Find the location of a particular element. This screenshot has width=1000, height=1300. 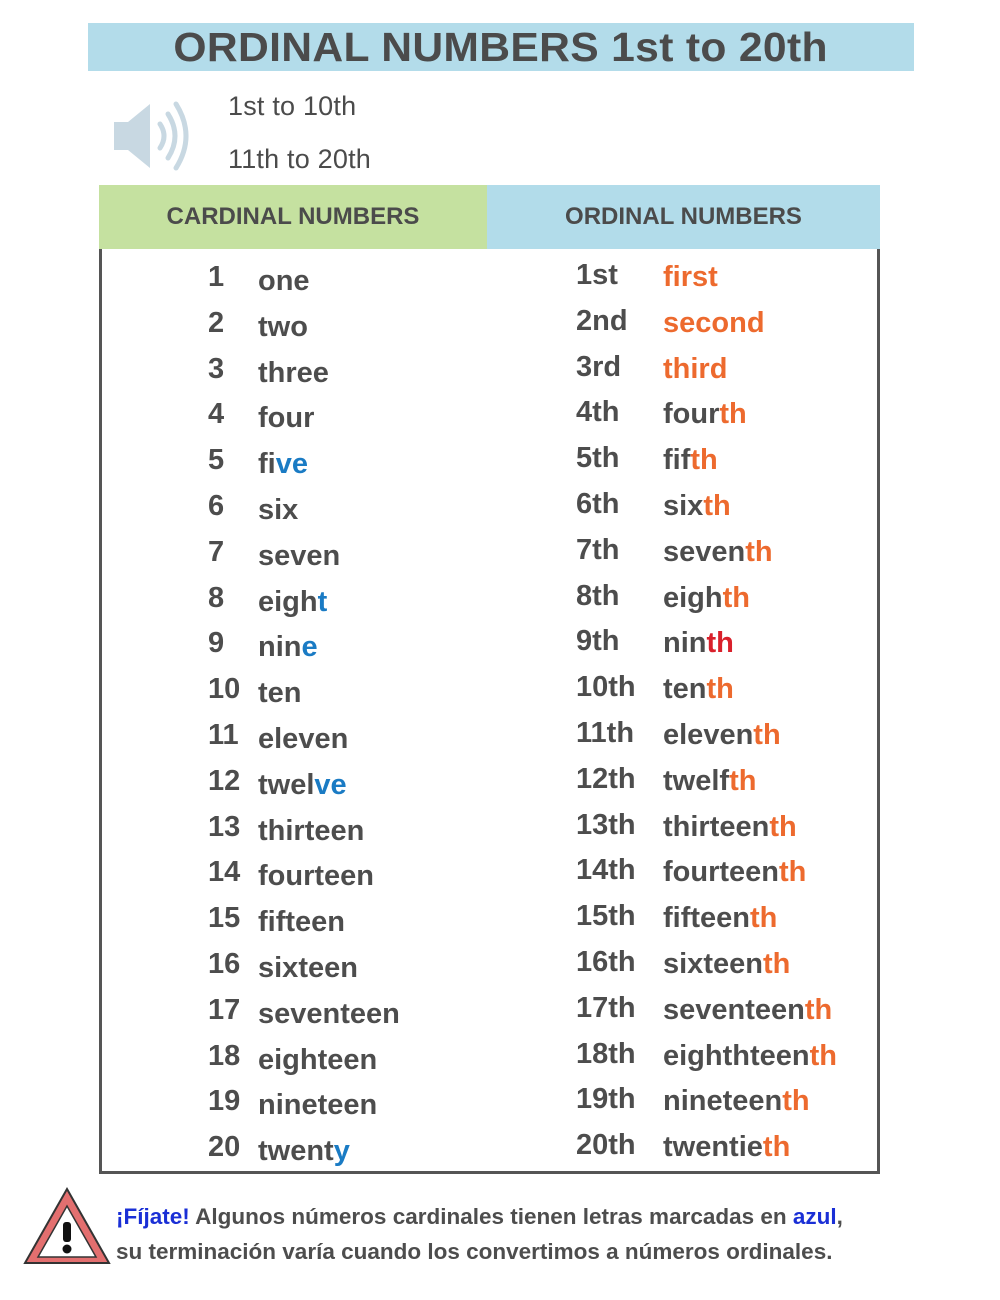

ordinal-word: fifth is located at coordinates (690, 460).